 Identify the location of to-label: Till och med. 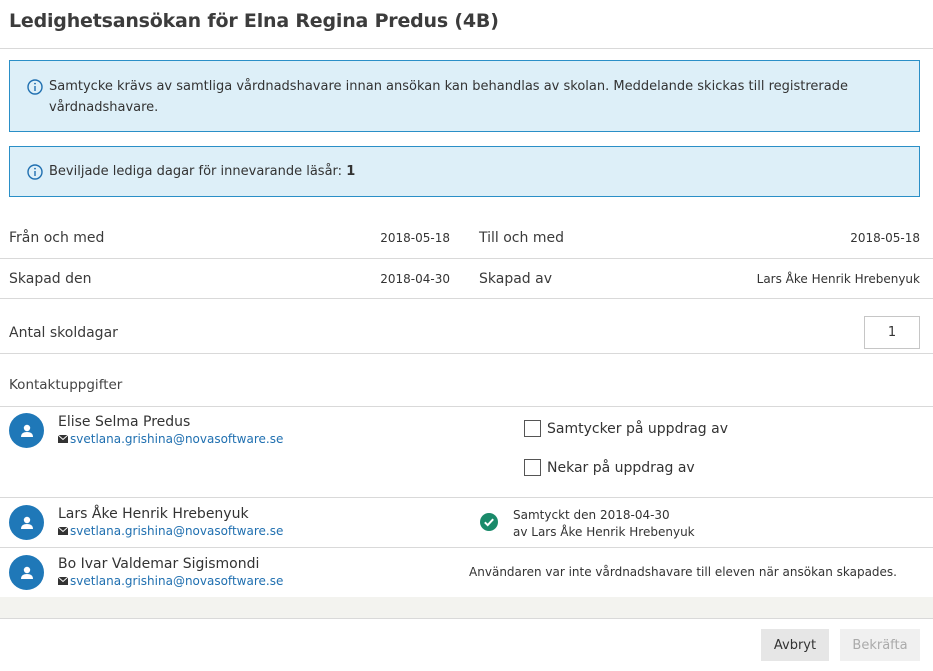
(521, 238).